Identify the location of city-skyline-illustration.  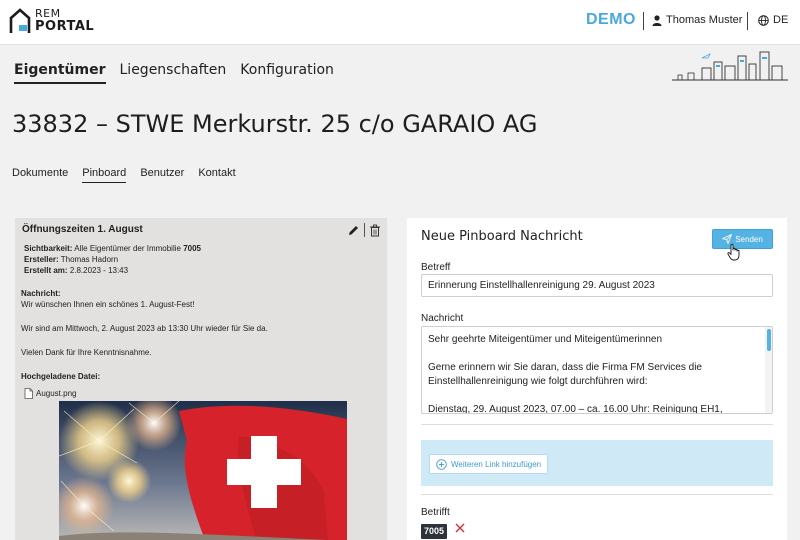
(730, 66).